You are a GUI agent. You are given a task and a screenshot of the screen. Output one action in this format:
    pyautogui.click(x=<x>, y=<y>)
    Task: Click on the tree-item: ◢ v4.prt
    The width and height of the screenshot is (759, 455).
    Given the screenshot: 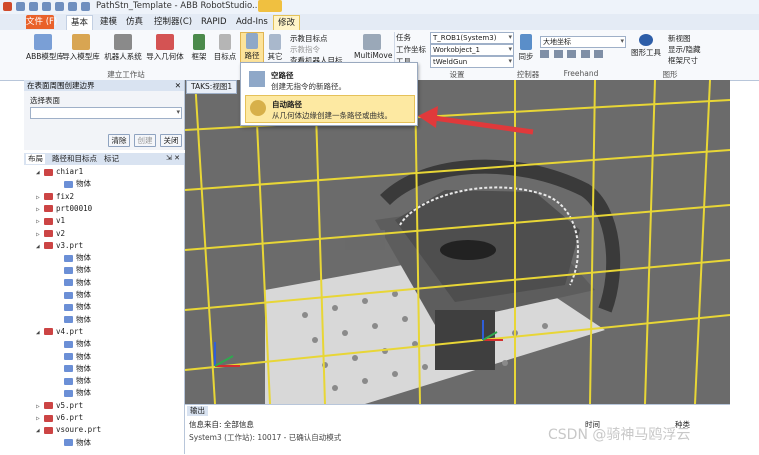 What is the action you would take?
    pyautogui.click(x=53, y=332)
    